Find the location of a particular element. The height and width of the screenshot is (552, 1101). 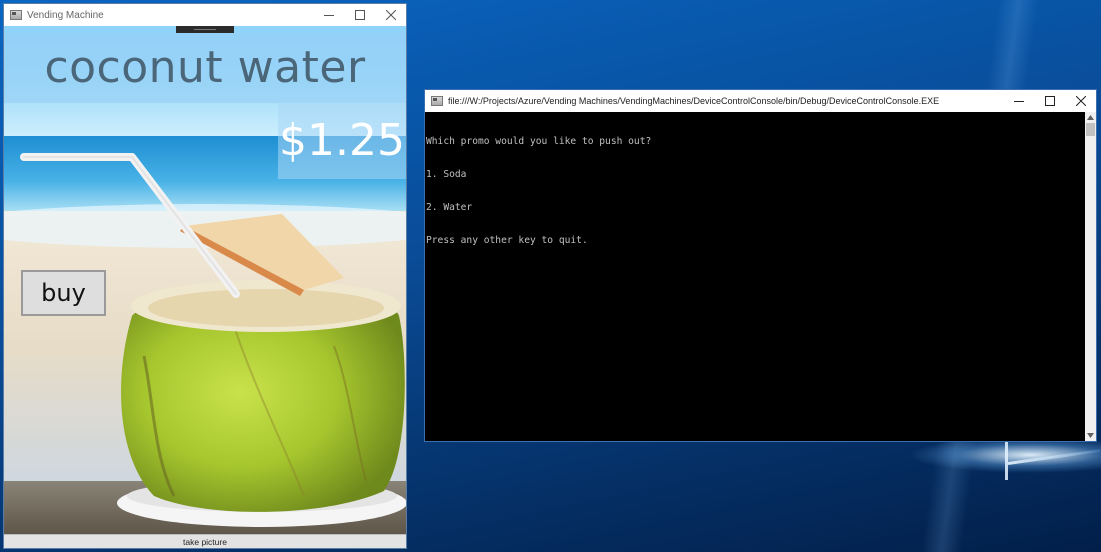

scroll-up-arrow-icon is located at coordinates (1090, 117).